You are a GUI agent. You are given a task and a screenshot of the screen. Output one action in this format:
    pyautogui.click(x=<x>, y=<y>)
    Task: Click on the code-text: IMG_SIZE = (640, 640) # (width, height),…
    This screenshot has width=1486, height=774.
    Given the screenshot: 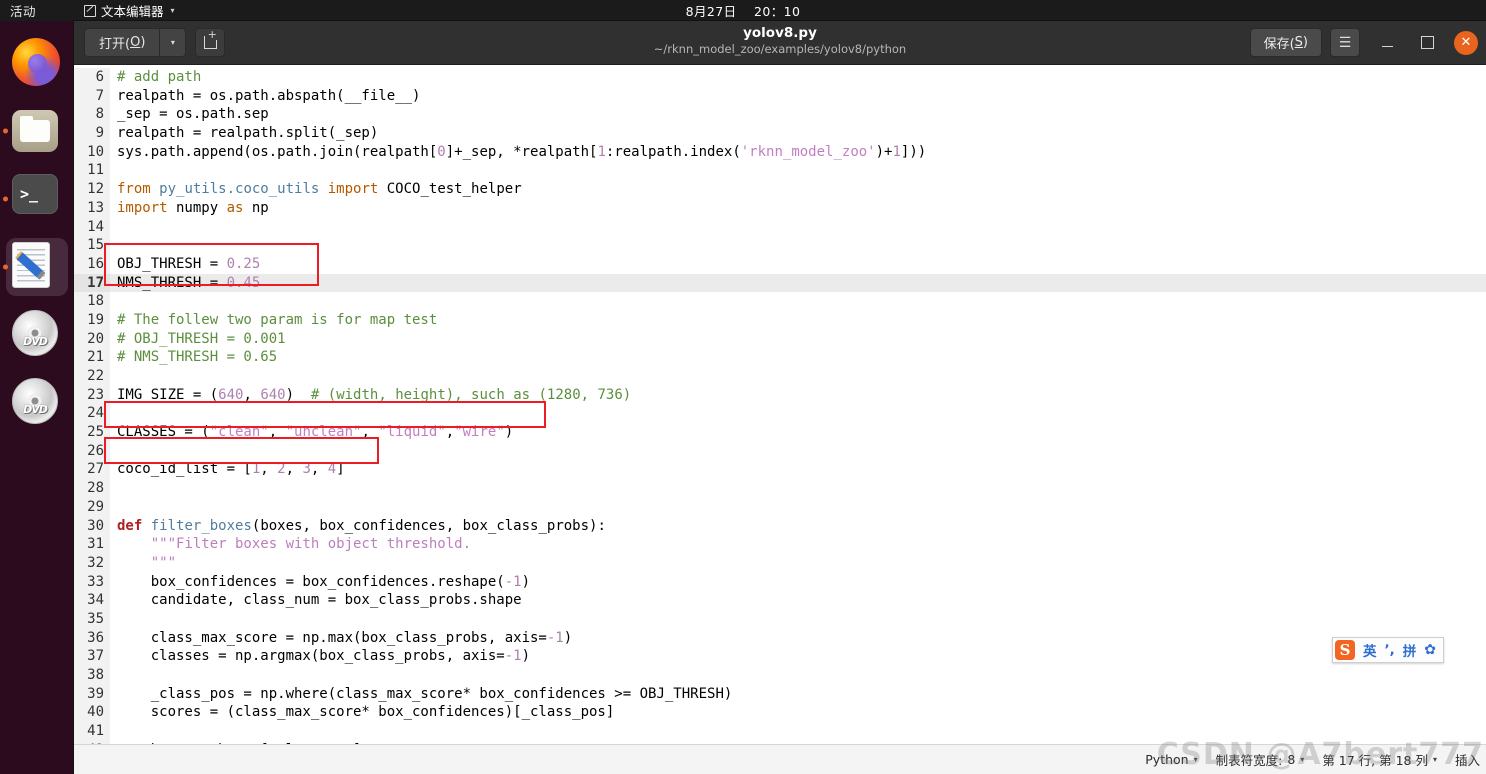 What is the action you would take?
    pyautogui.click(x=374, y=394)
    